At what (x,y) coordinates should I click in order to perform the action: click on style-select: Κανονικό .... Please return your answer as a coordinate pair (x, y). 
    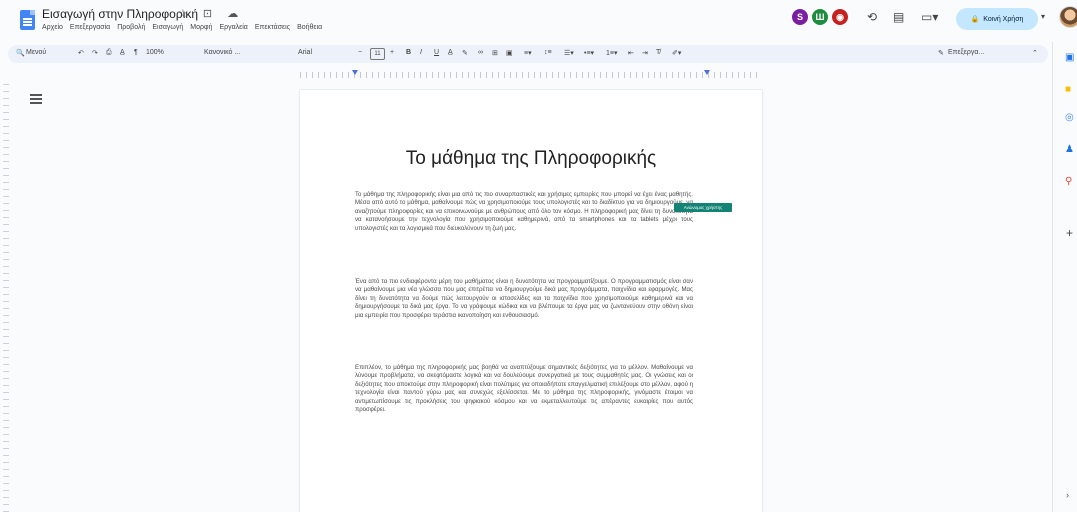
    Looking at the image, I should click on (222, 52).